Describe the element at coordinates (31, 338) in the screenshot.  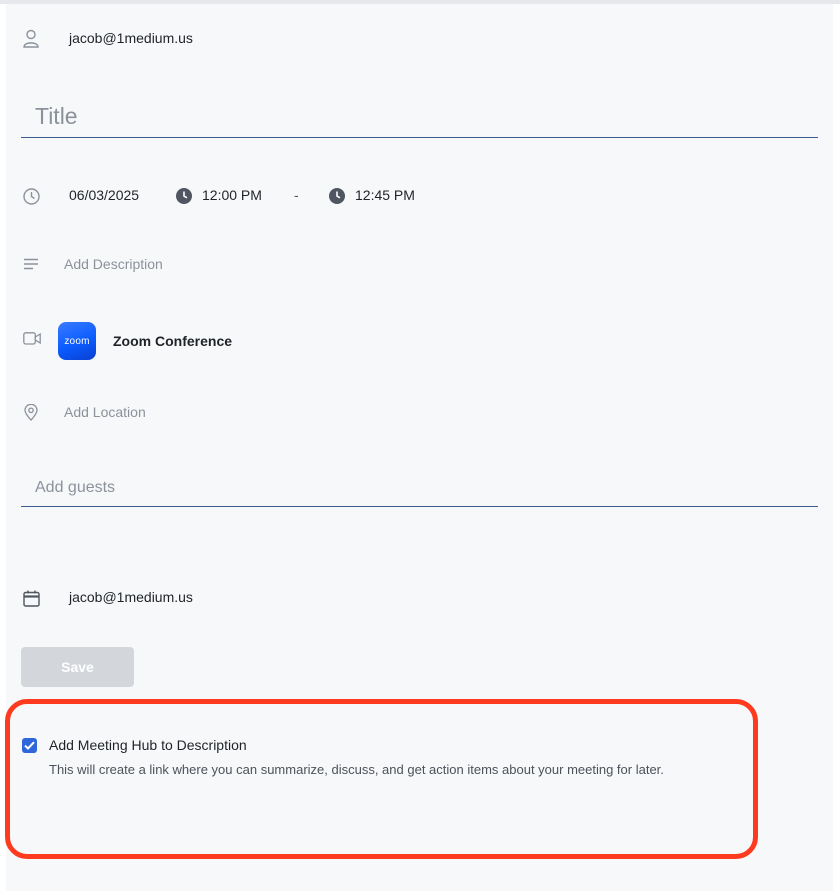
I see `video-camera-icon` at that location.